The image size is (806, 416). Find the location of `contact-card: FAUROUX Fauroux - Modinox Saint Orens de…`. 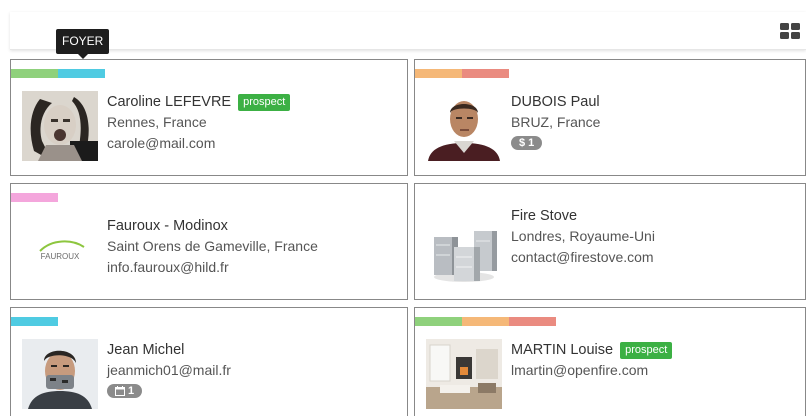

contact-card: FAUROUX Fauroux - Modinox Saint Orens de… is located at coordinates (209, 241).